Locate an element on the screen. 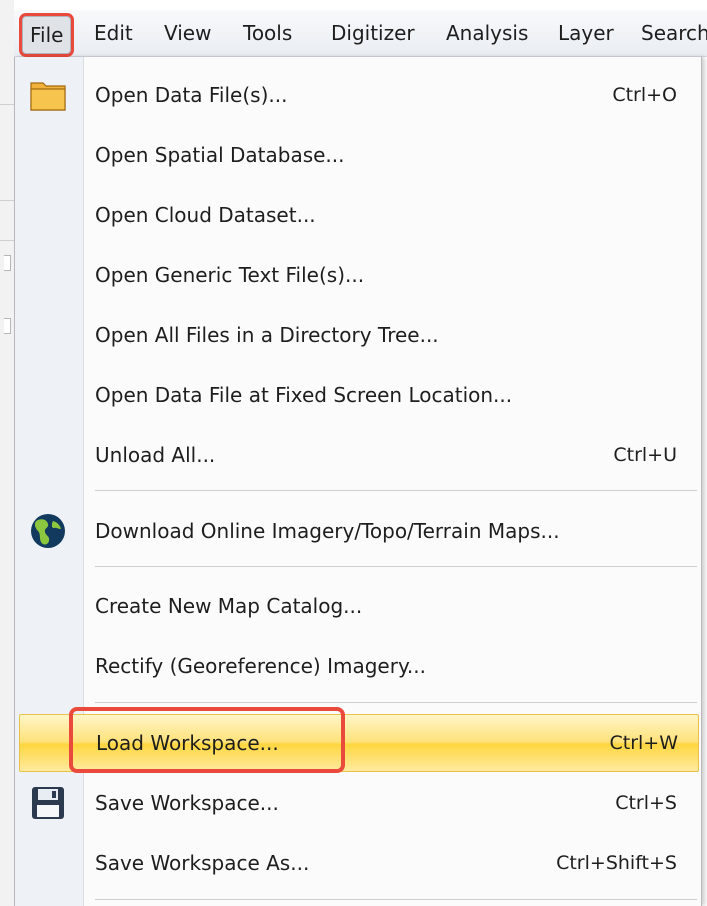 This screenshot has height=906, width=707. menu-item-shortcut: Ctrl+W is located at coordinates (643, 743).